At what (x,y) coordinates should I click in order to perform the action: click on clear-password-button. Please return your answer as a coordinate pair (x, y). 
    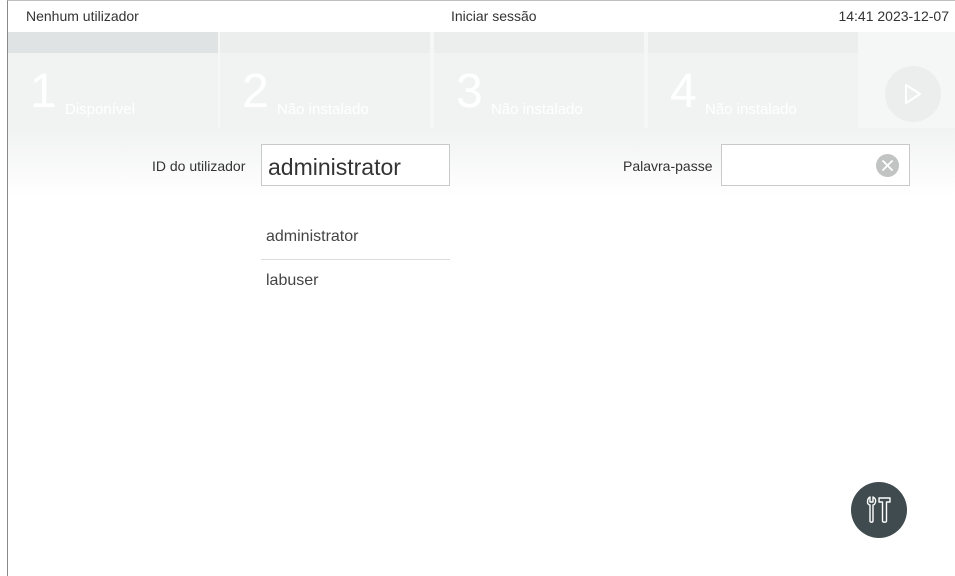
    Looking at the image, I should click on (887, 165).